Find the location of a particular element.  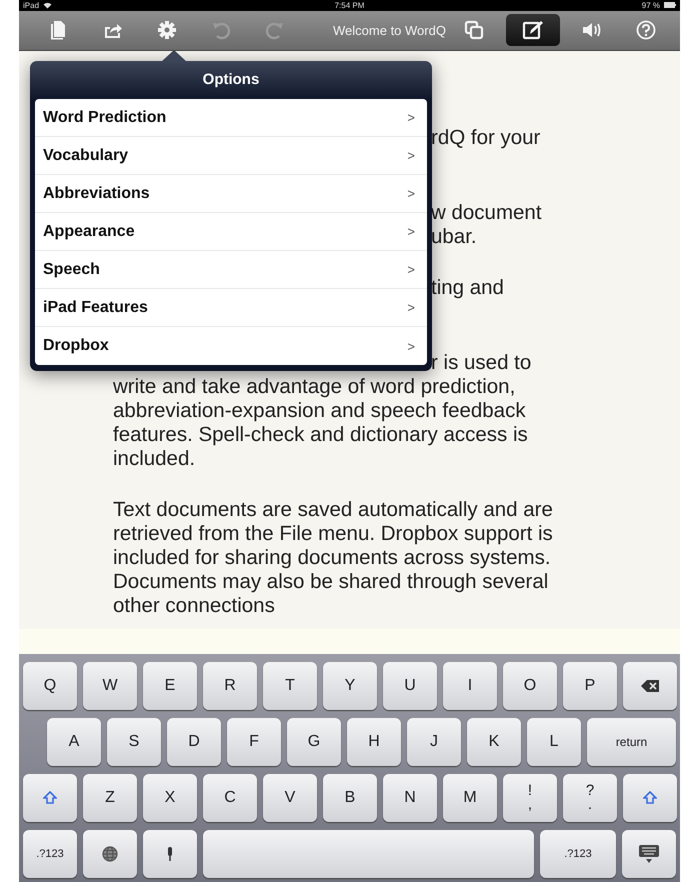

document-text-line: Text documents are saved automatically and are is located at coordinates (333, 510).